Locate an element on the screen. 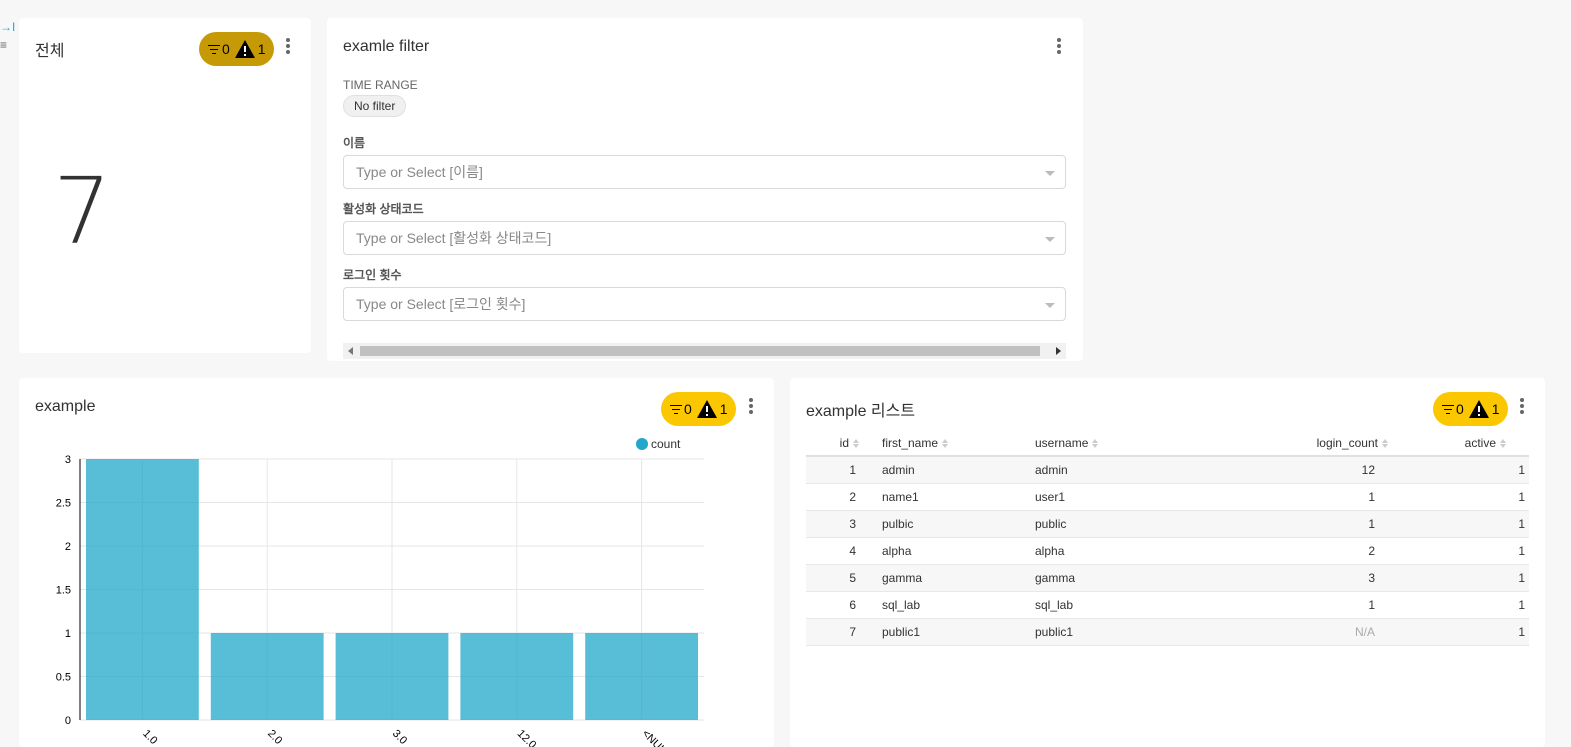  cell-login-count: N/A is located at coordinates (1297, 632).